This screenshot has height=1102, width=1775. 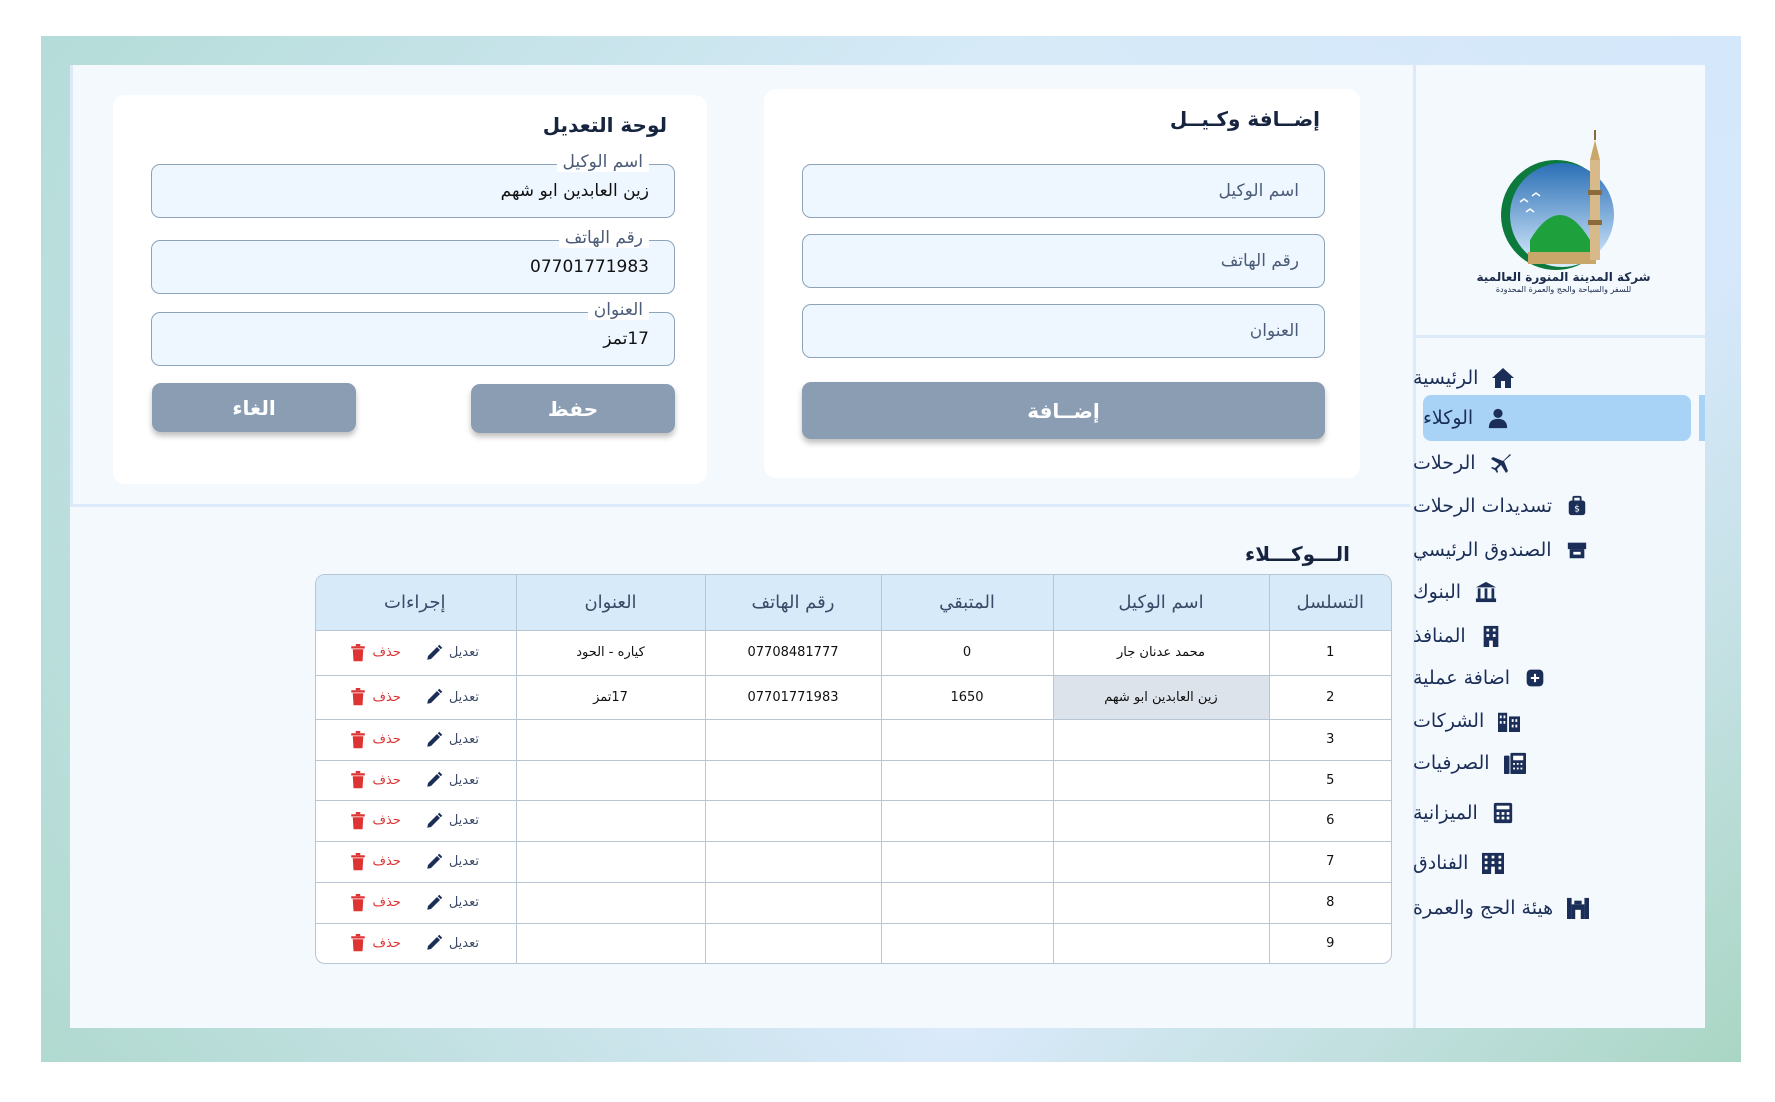 What do you see at coordinates (1559, 678) in the screenshot?
I see `sidebar-item-add-operation: اضافة عملية` at bounding box center [1559, 678].